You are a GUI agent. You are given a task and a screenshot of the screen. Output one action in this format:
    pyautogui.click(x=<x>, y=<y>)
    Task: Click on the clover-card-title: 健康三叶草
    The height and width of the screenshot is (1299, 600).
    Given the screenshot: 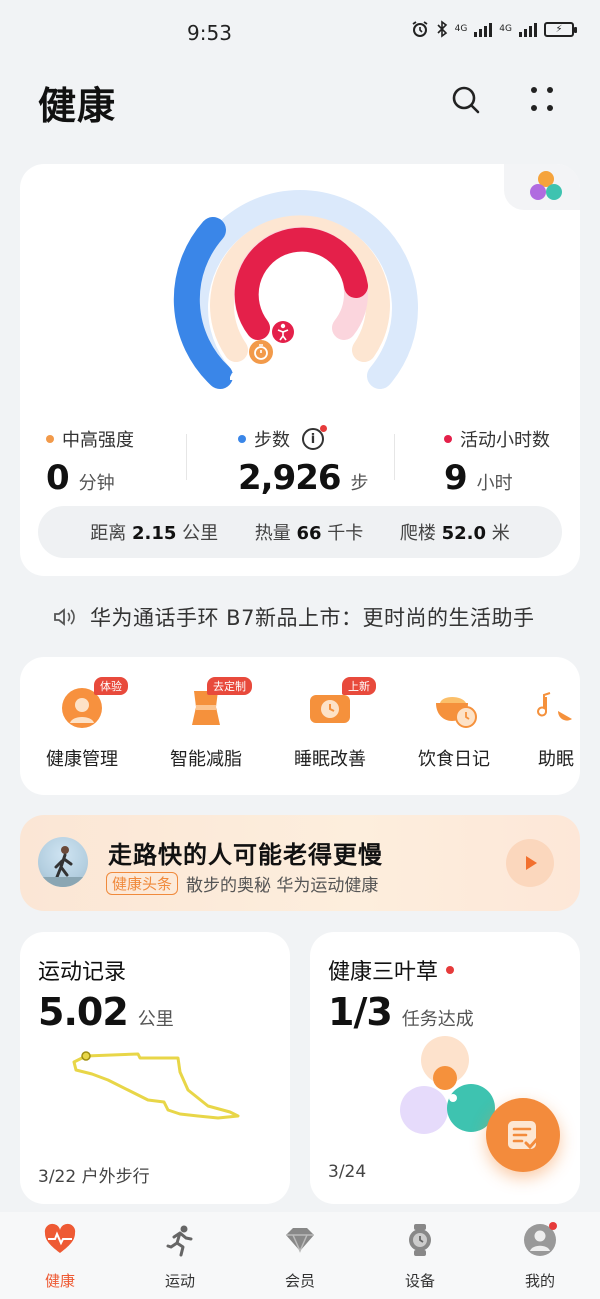 What is the action you would take?
    pyautogui.click(x=383, y=972)
    